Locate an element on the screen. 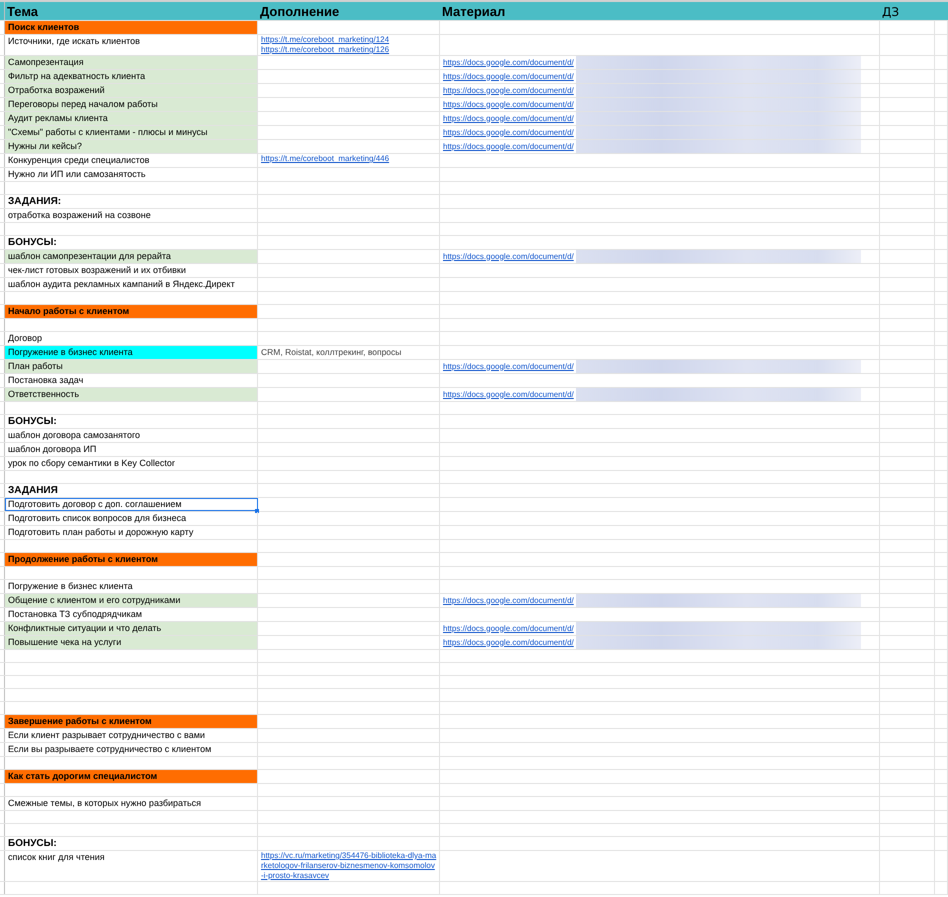 The width and height of the screenshot is (948, 897). topic-cell: список книг для чтения is located at coordinates (131, 866).